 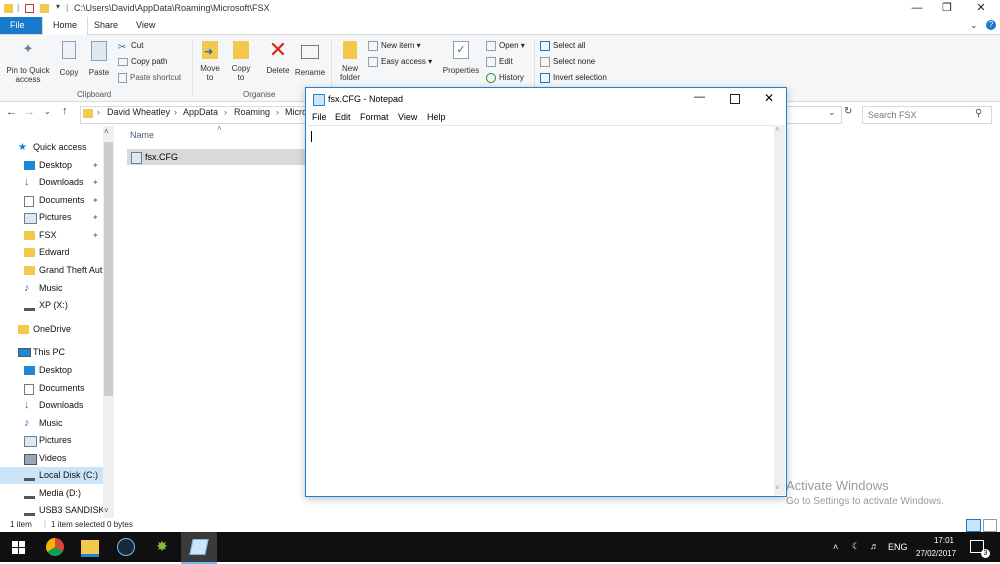 I want to click on help-icon: ?, so click(x=991, y=25).